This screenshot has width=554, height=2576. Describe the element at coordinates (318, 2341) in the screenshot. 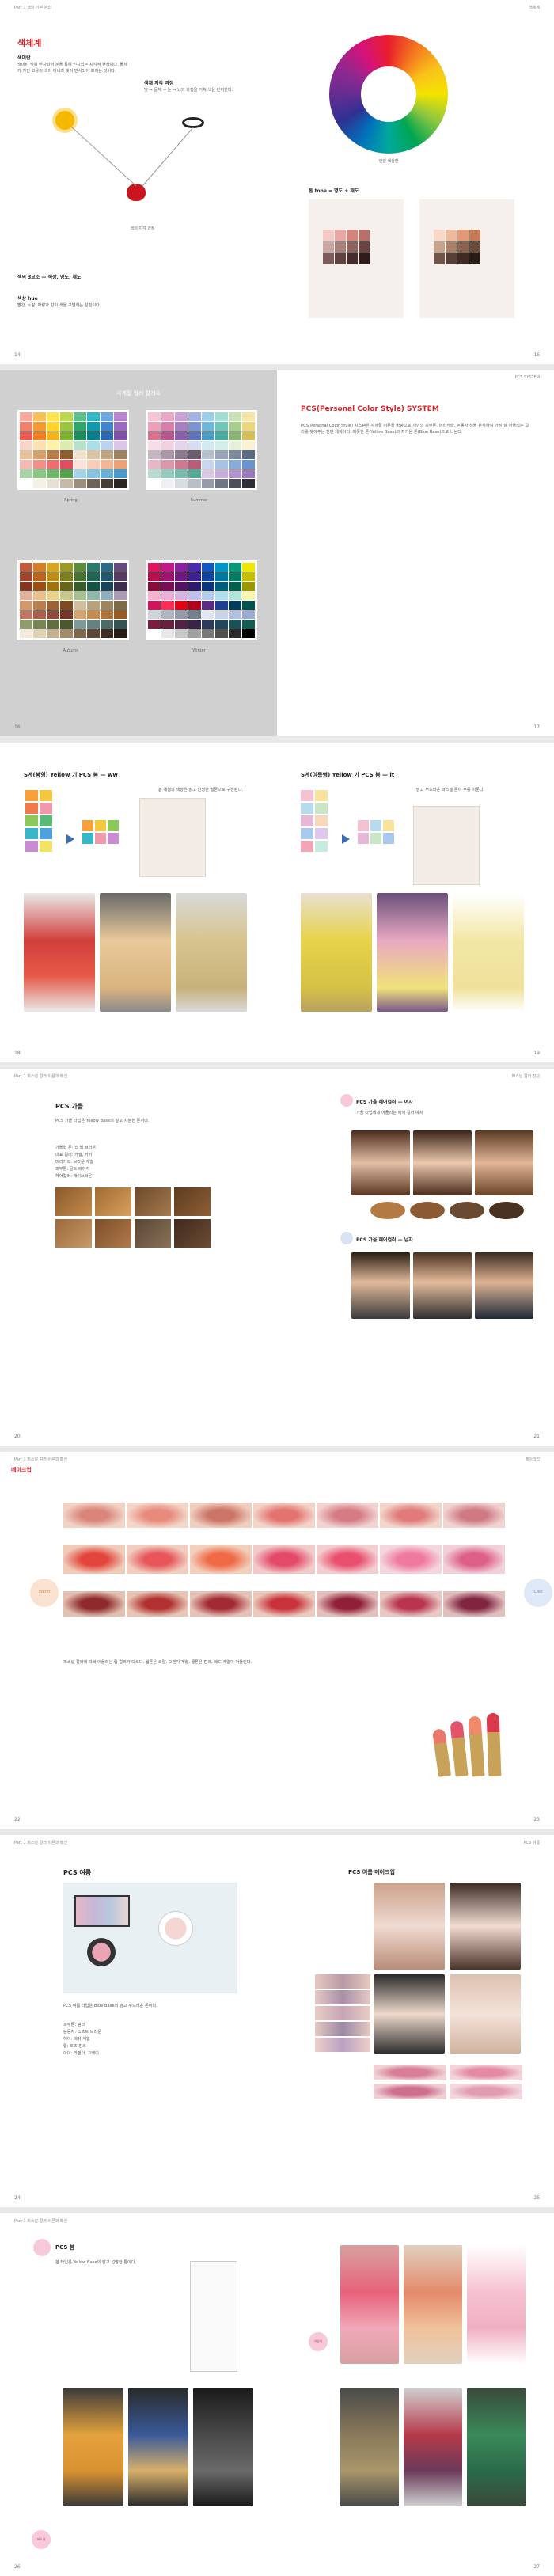

I see `badge-label: 여름형` at that location.